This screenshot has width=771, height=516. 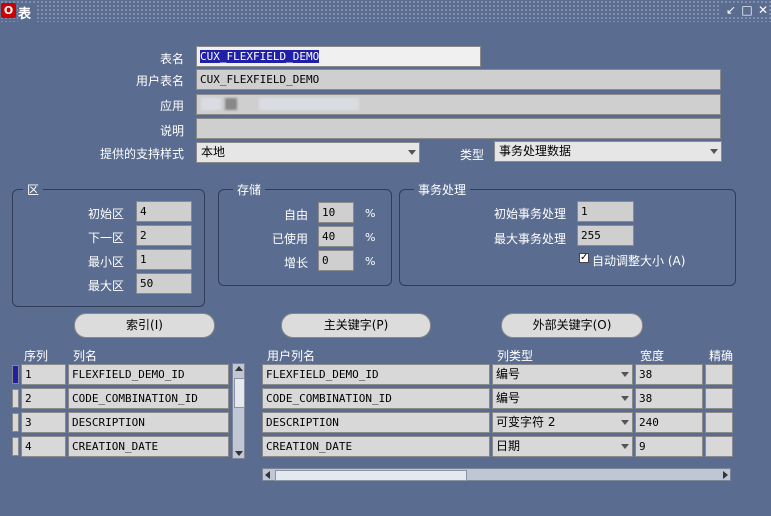 I want to click on maximize-icon: □, so click(x=747, y=10).